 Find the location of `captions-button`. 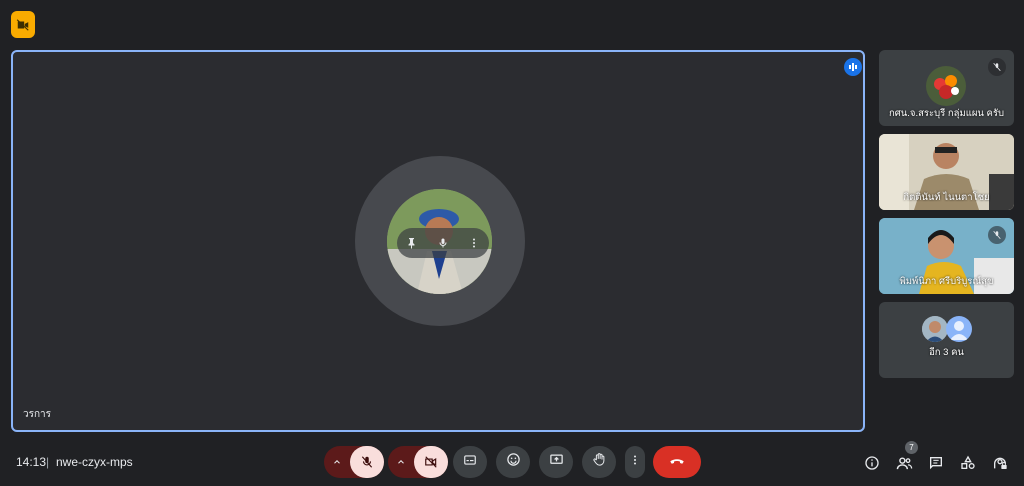

captions-button is located at coordinates (470, 462).